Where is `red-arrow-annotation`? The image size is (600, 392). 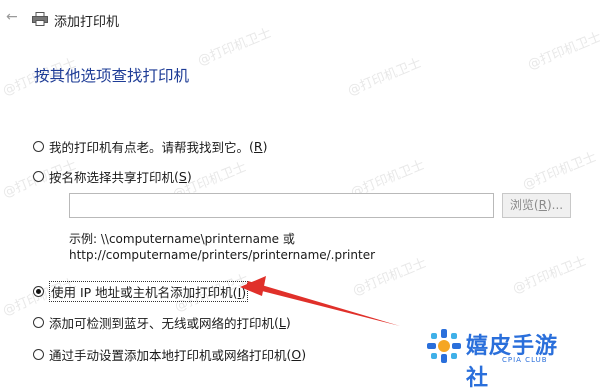 red-arrow-annotation is located at coordinates (320, 301).